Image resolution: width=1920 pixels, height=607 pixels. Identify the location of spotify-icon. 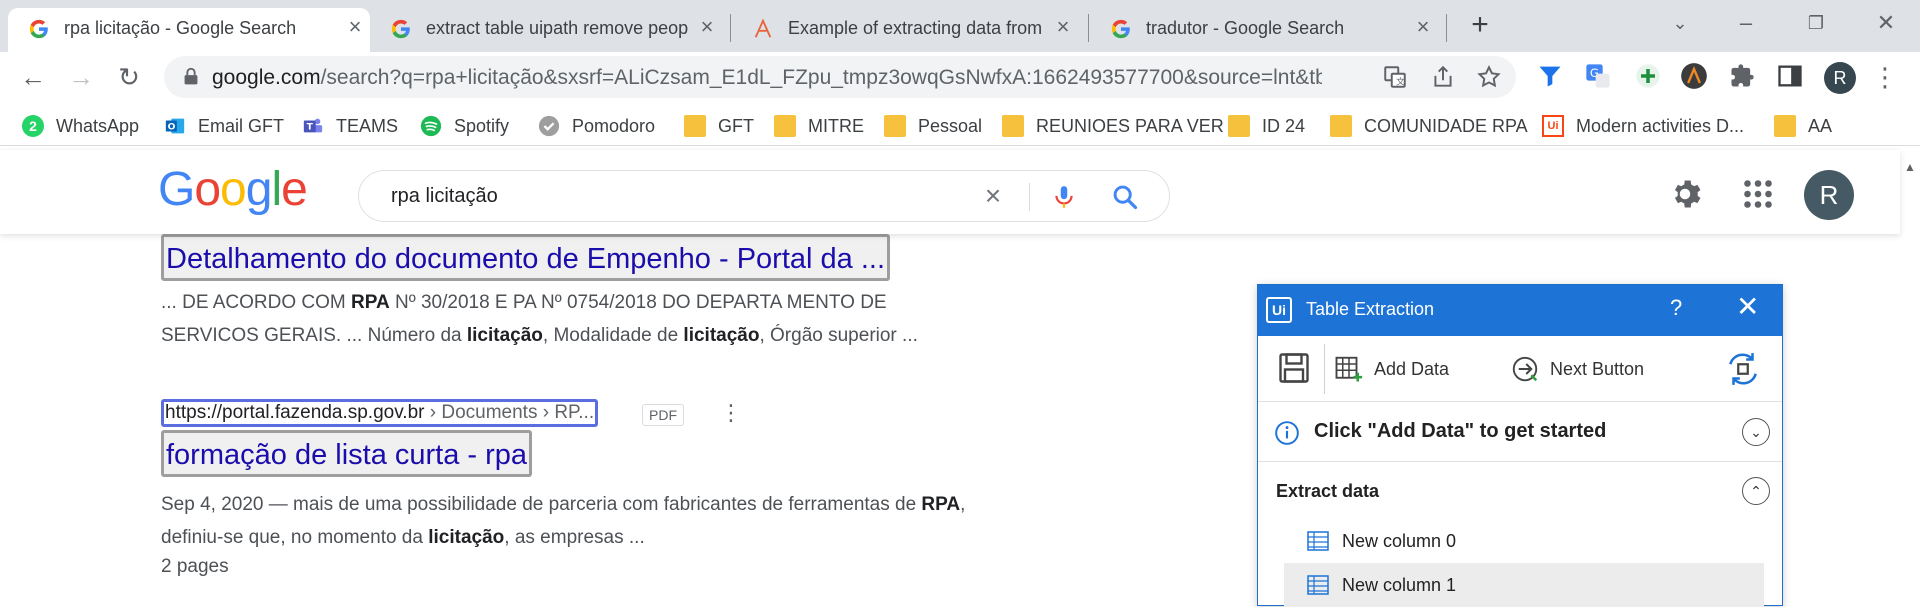
(431, 126).